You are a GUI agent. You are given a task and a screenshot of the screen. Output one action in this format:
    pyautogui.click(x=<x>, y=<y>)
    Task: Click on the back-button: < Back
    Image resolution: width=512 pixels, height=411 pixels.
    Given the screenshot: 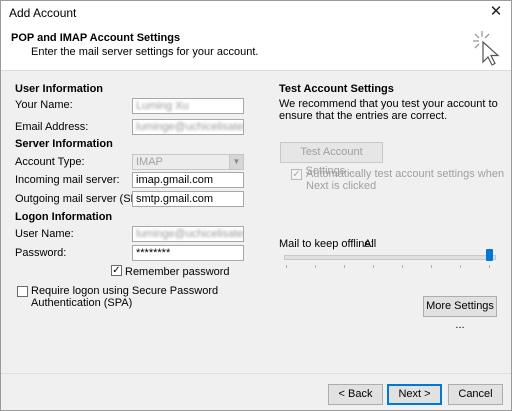 What is the action you would take?
    pyautogui.click(x=355, y=394)
    